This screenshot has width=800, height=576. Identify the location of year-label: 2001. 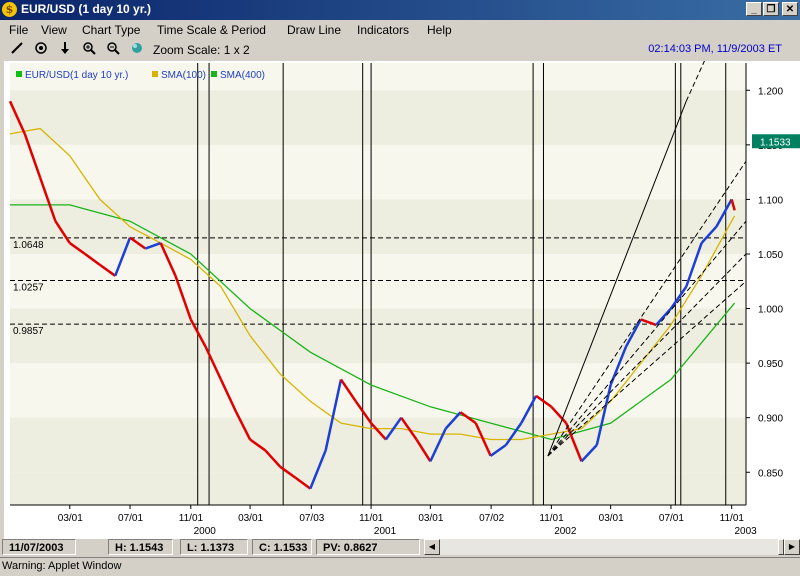
(385, 531).